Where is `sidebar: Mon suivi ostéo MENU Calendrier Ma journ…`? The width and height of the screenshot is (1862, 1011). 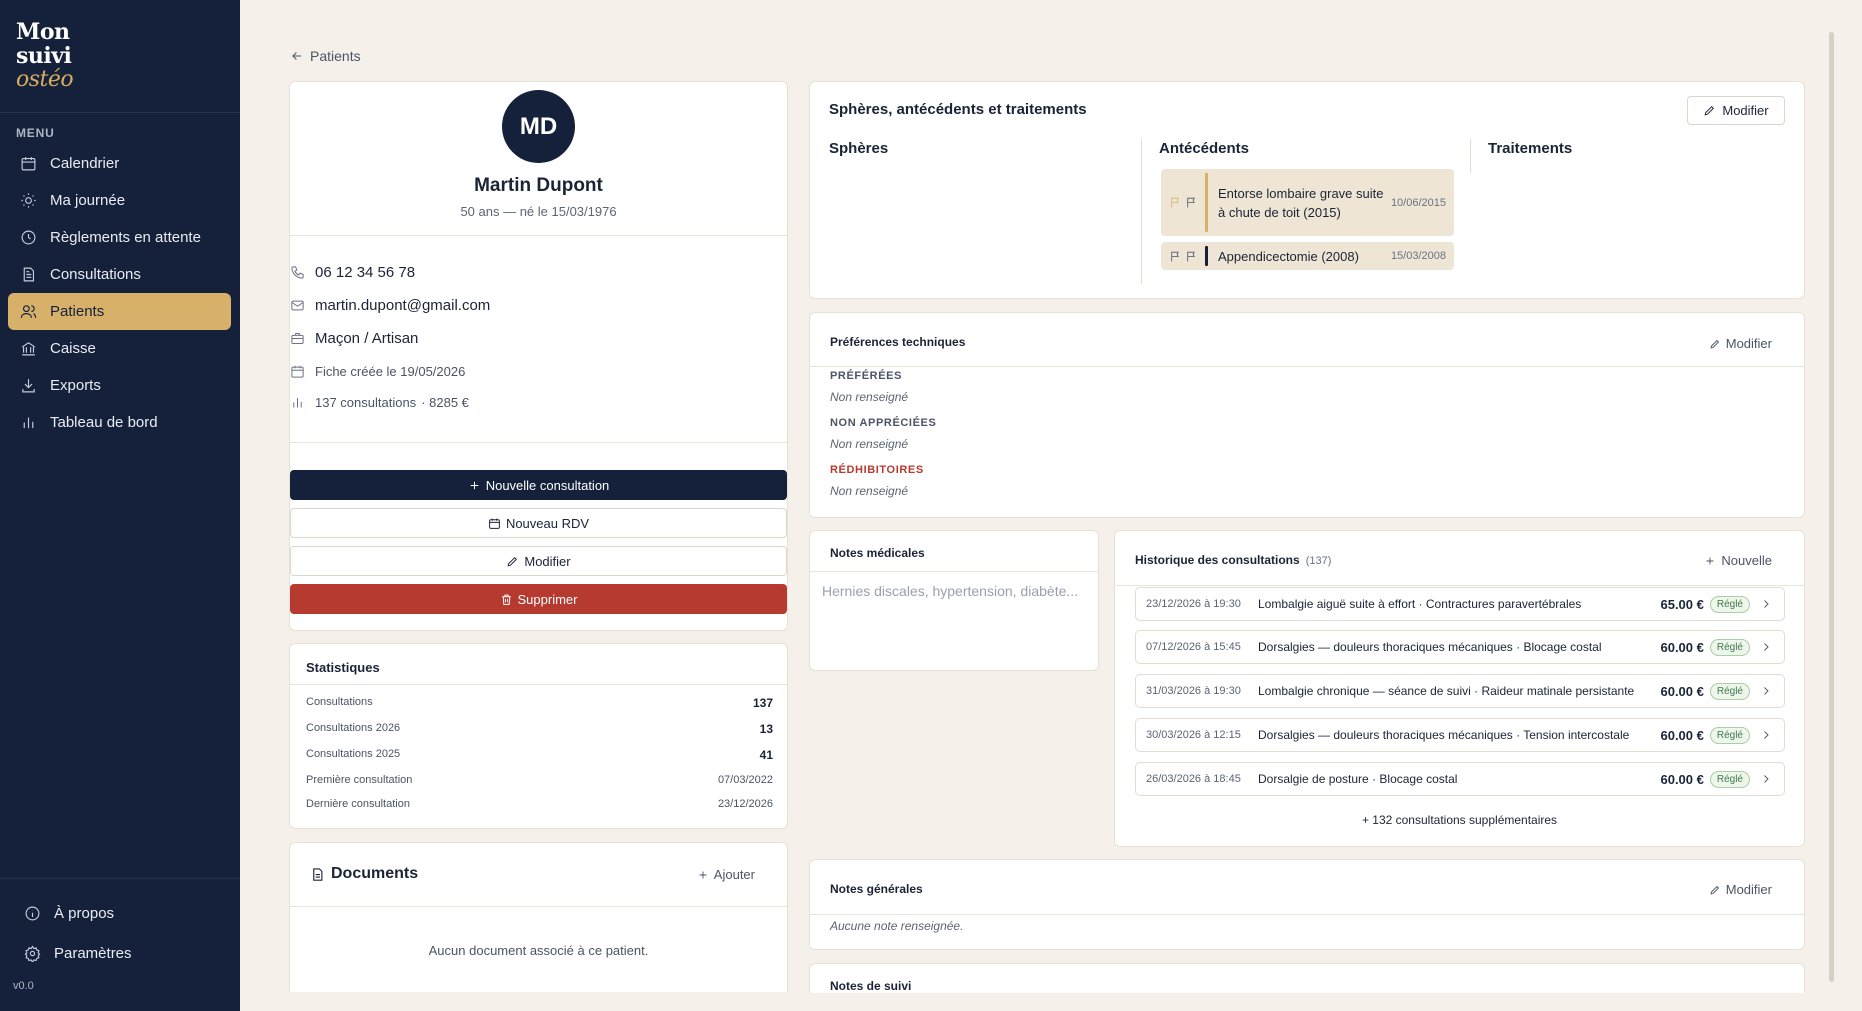 sidebar: Mon suivi ostéo MENU Calendrier Ma journ… is located at coordinates (120, 505).